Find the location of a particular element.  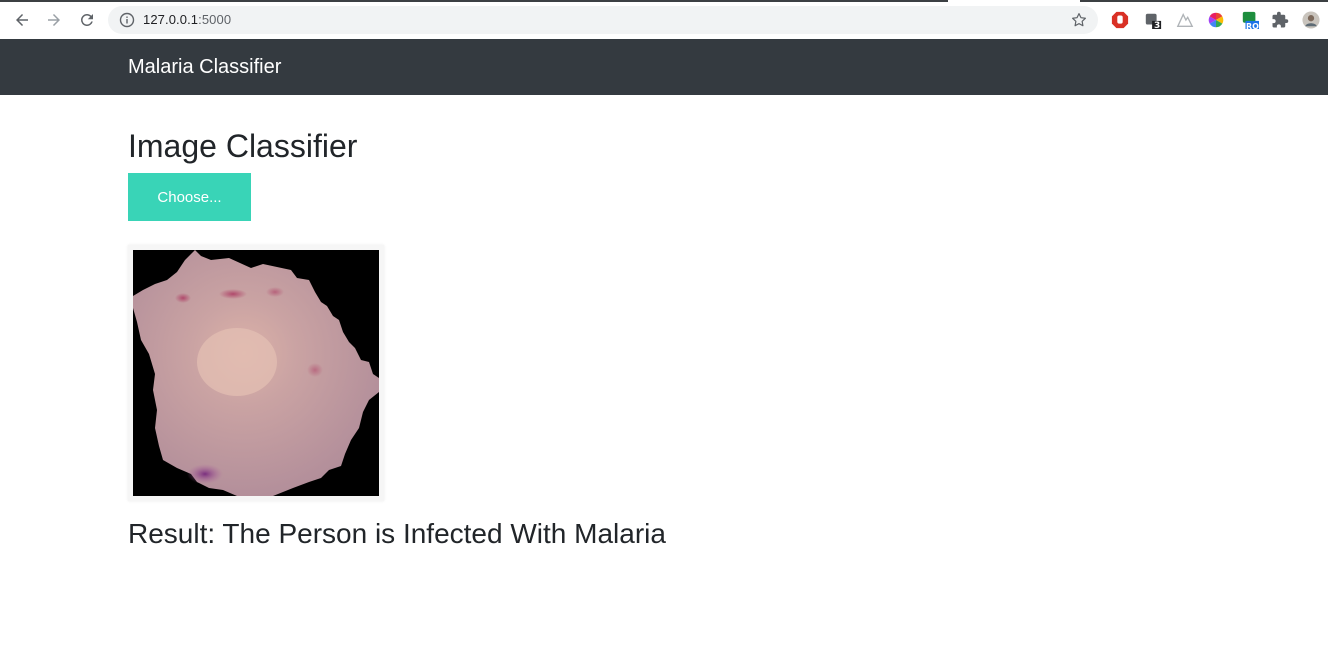

cell-image-preview is located at coordinates (256, 373).